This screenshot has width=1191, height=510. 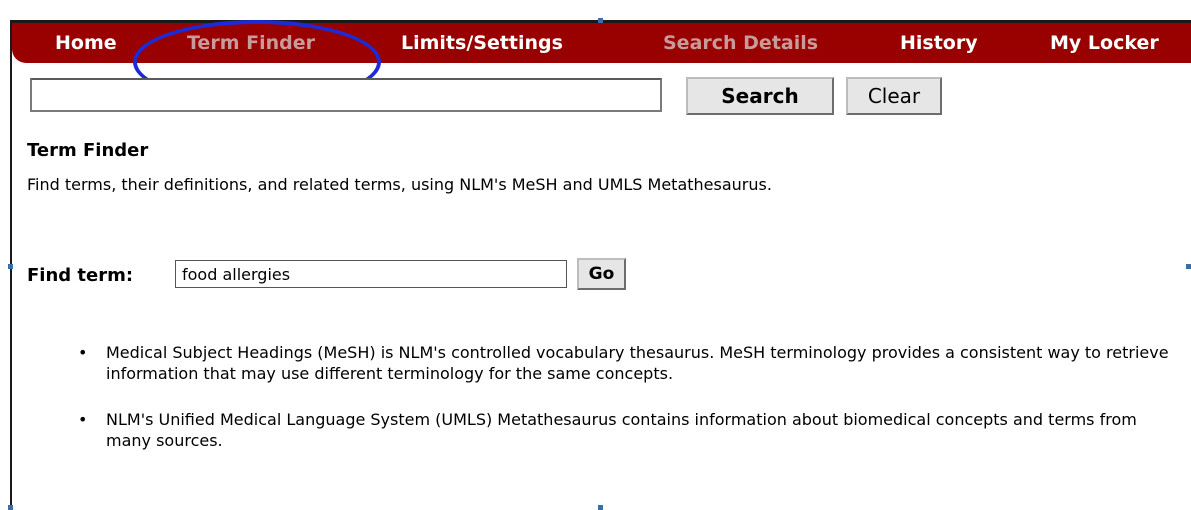 What do you see at coordinates (740, 43) in the screenshot?
I see `nav-search-details: Search Details` at bounding box center [740, 43].